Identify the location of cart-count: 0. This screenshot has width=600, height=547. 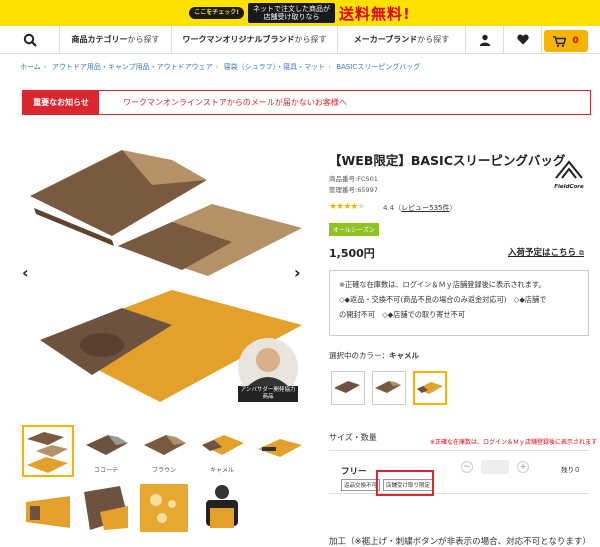
(575, 41).